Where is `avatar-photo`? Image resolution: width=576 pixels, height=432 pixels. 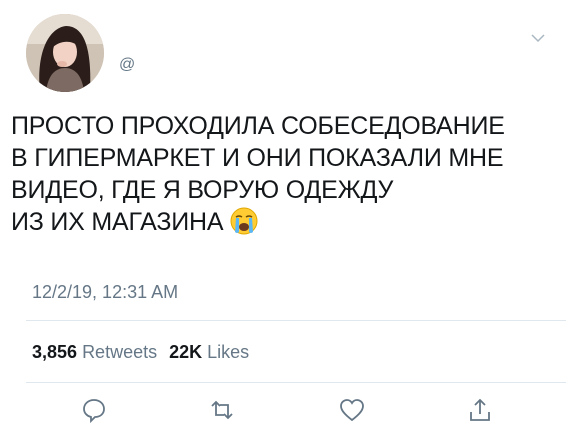
avatar-photo is located at coordinates (65, 53).